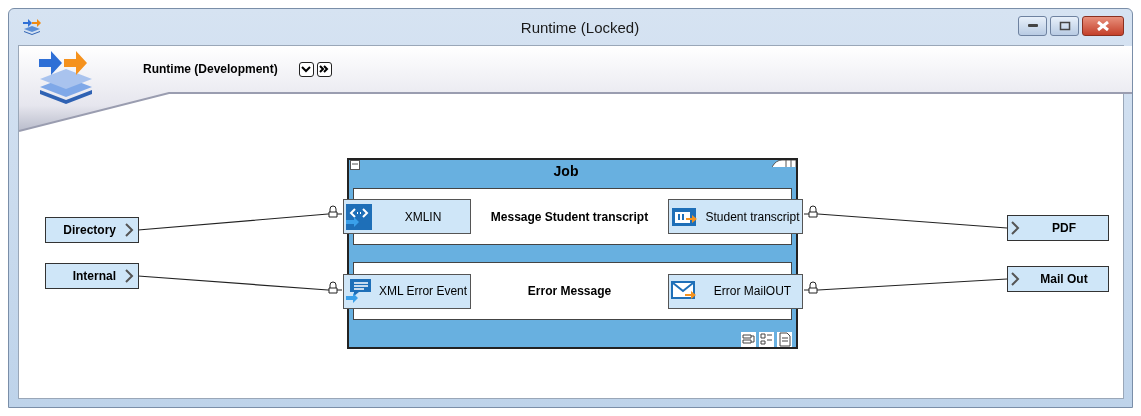 The width and height of the screenshot is (1141, 416). Describe the element at coordinates (580, 27) in the screenshot. I see `window-title: Runtime (Locked)` at that location.